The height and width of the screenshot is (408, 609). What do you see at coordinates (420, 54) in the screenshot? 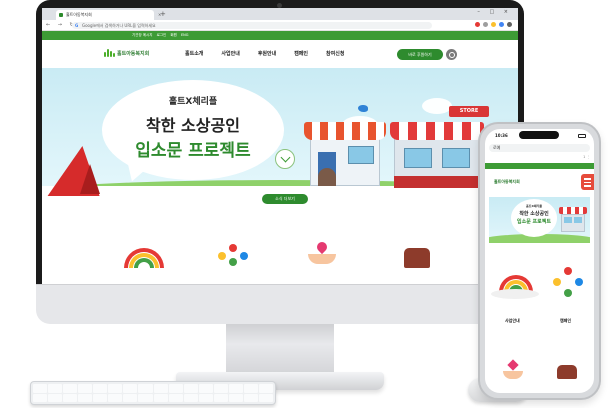
I see `donate-button: 바로 후원하기` at bounding box center [420, 54].